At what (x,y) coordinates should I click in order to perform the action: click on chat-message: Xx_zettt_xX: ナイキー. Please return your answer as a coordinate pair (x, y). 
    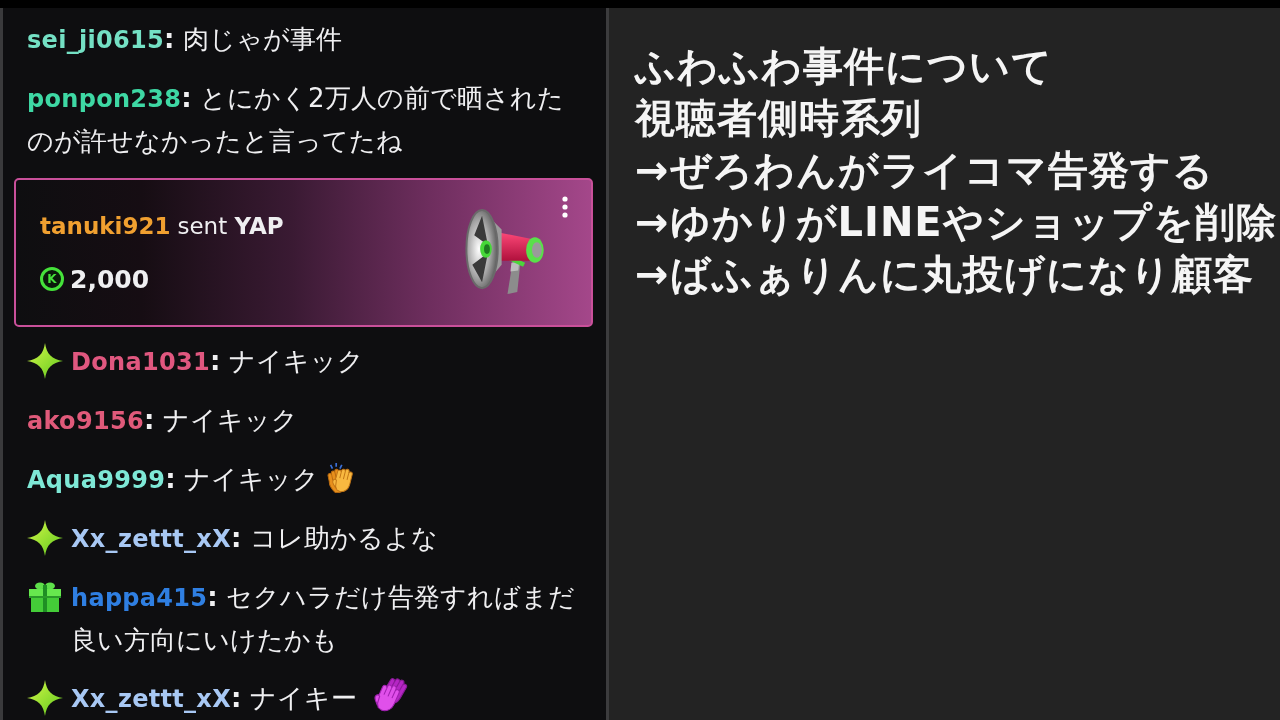
    Looking at the image, I should click on (214, 698).